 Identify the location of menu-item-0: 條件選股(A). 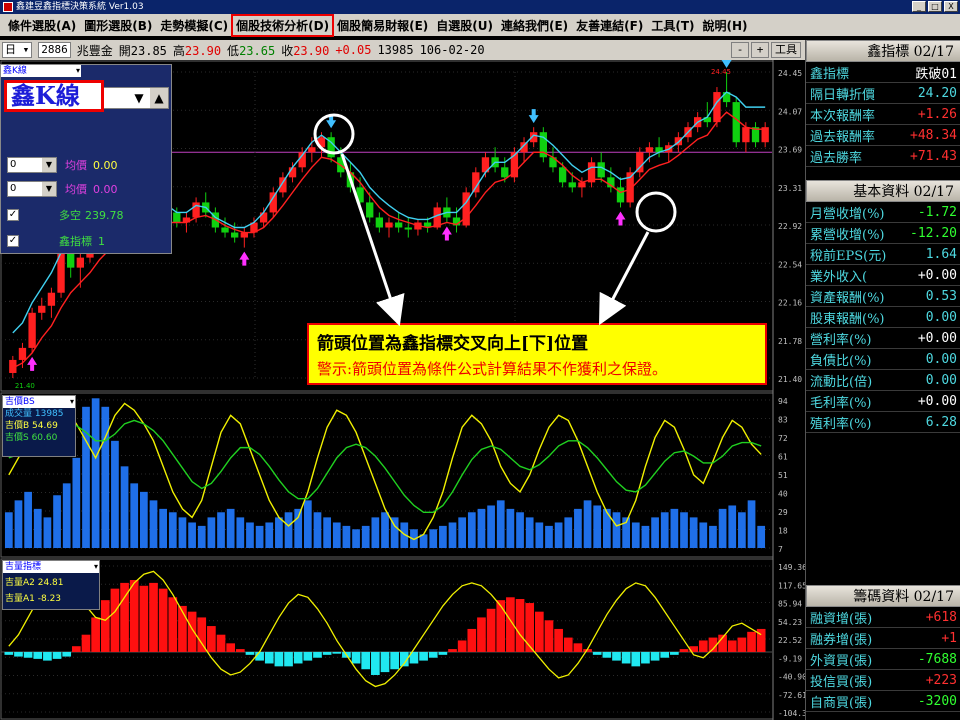
(42, 25).